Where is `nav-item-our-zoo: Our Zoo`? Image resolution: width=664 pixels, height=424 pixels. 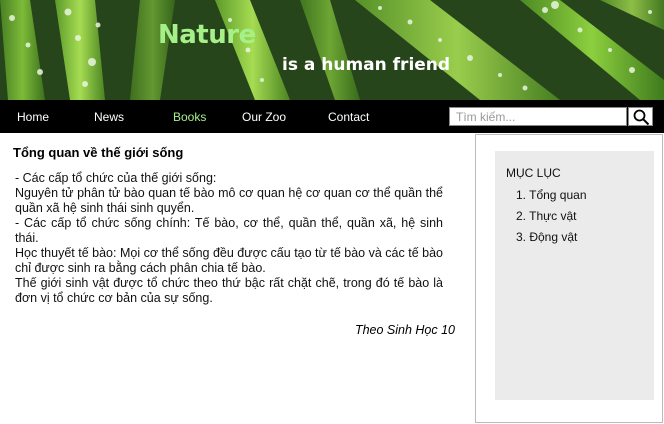
nav-item-our-zoo: Our Zoo is located at coordinates (264, 116).